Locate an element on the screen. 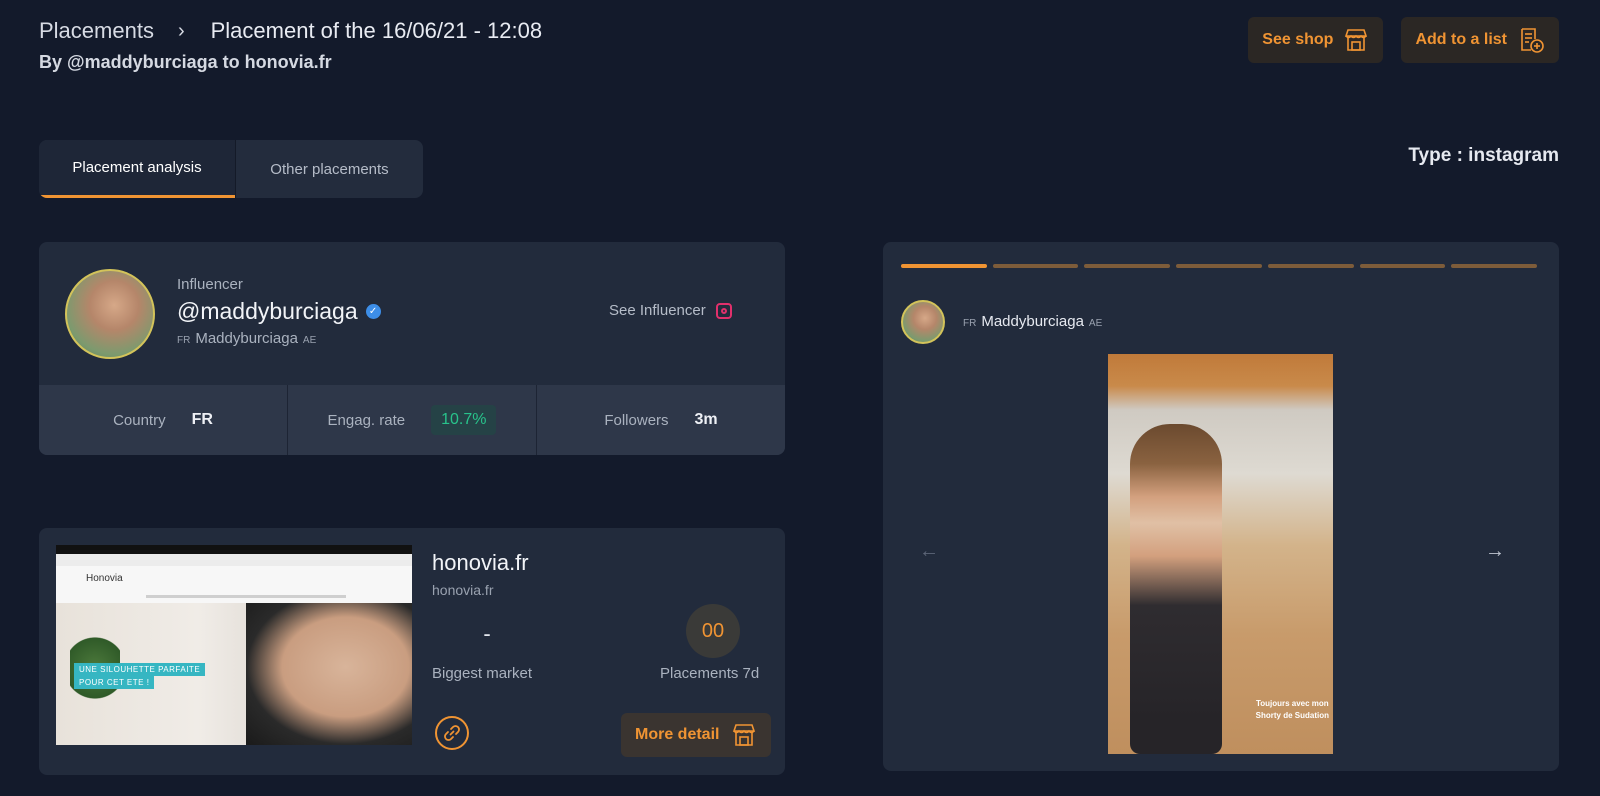 This screenshot has width=1600, height=796. tab-other-placements: Other placements is located at coordinates (329, 169).